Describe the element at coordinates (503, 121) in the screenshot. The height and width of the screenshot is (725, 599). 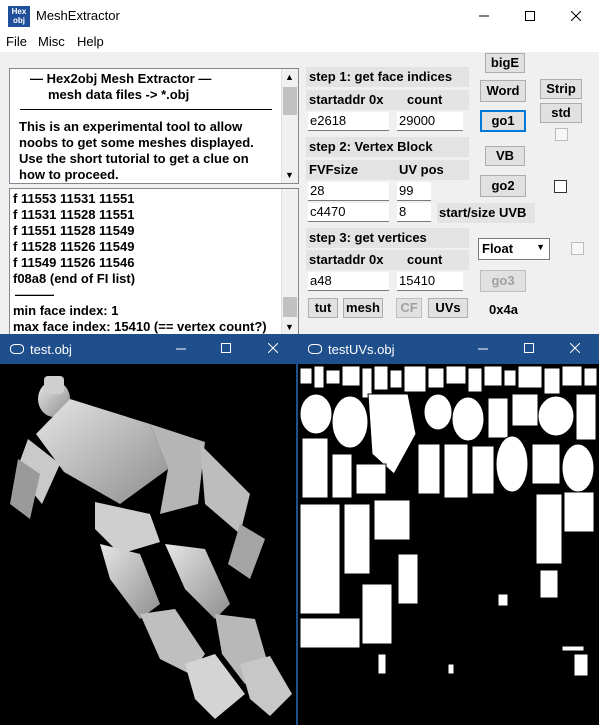
I see `go1-button: go1` at that location.